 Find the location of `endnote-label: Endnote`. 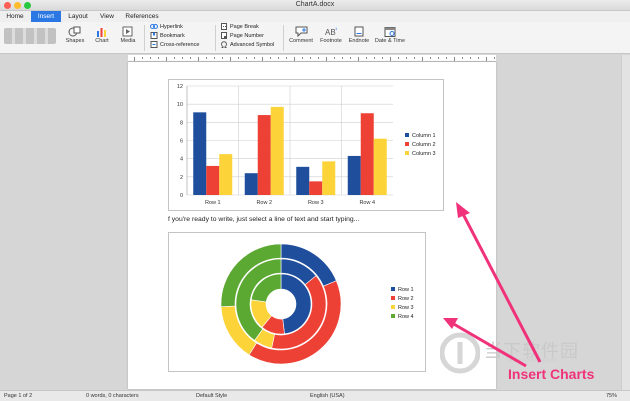

endnote-label: Endnote is located at coordinates (359, 41).